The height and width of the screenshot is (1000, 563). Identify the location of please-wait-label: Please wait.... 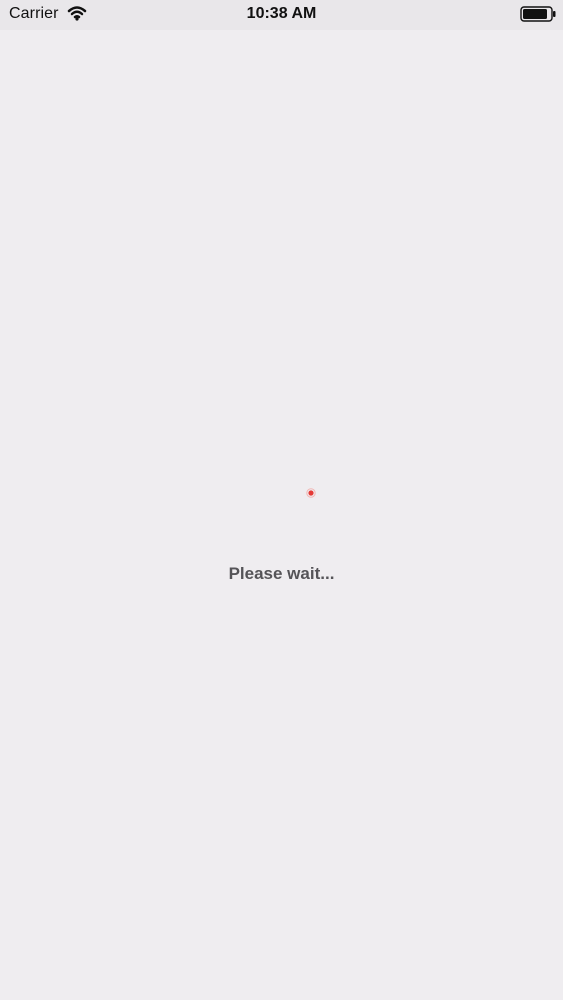
(281, 573).